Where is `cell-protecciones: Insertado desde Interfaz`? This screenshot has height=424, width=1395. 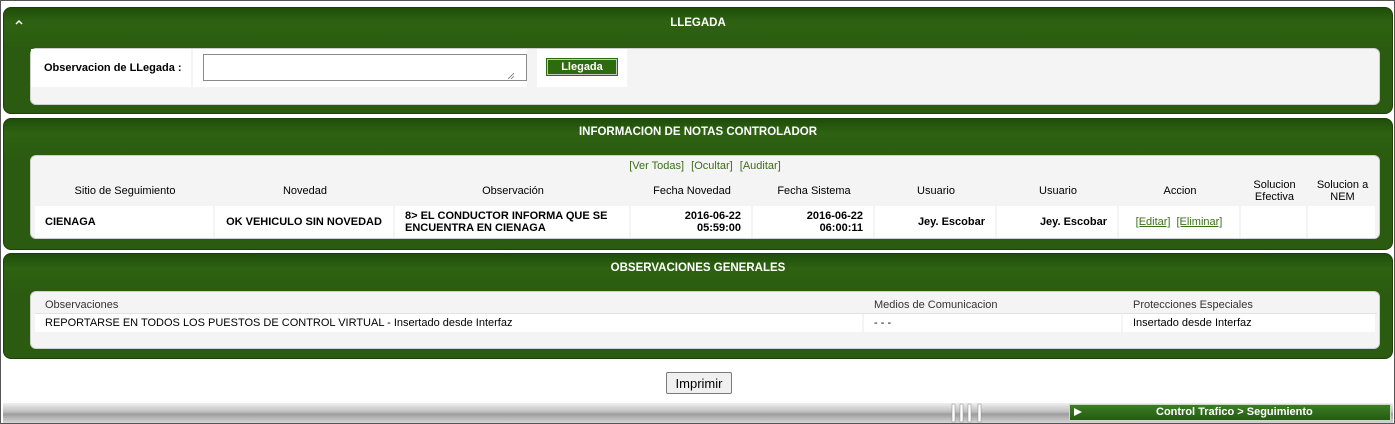 cell-protecciones: Insertado desde Interfaz is located at coordinates (1250, 323).